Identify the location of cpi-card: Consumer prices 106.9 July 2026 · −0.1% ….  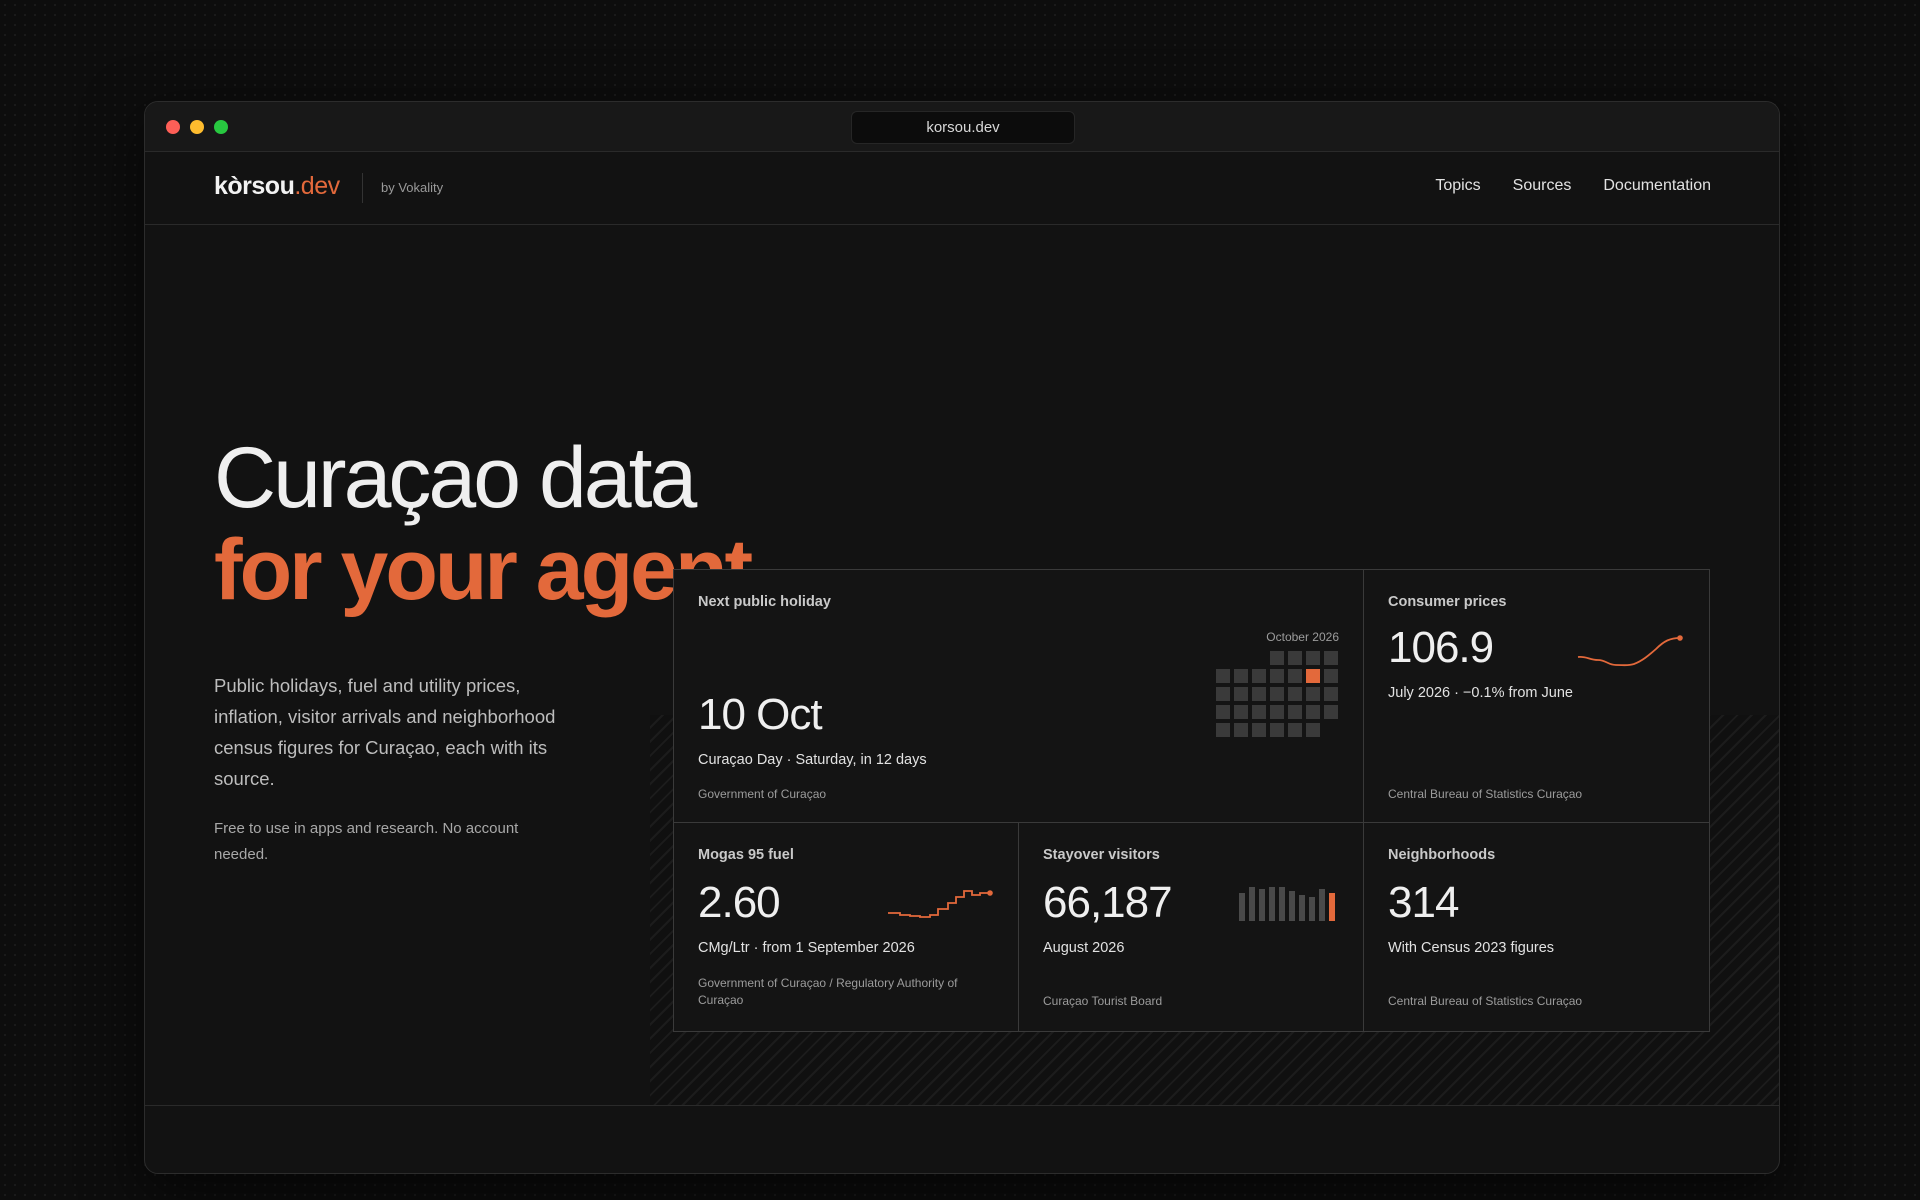
(1536, 696).